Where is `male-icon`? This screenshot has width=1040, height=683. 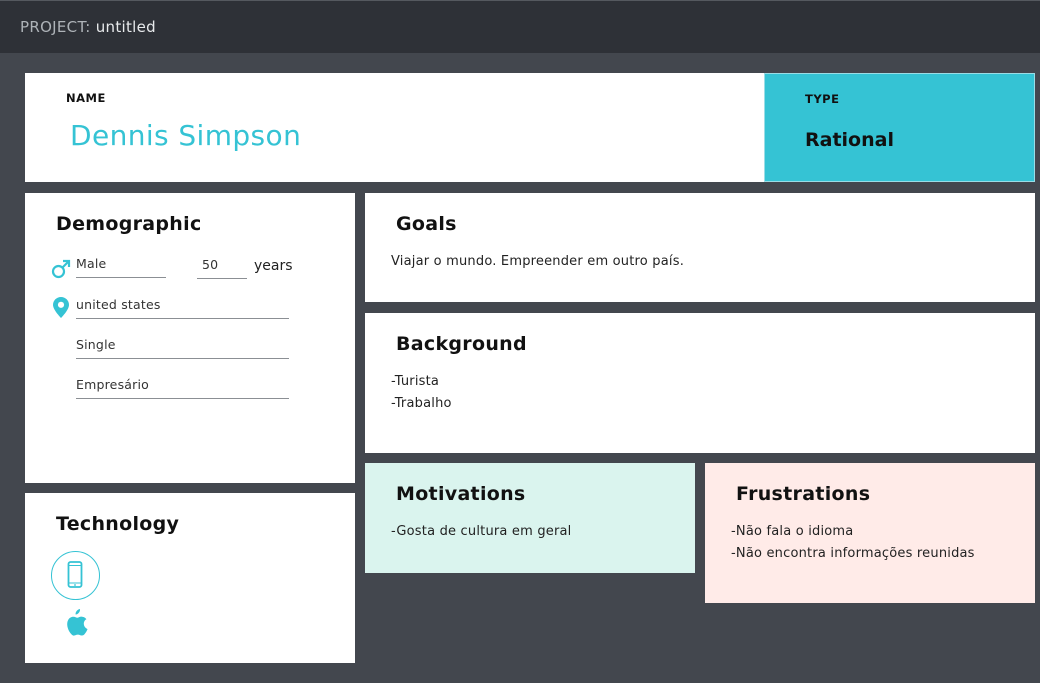
male-icon is located at coordinates (61, 269).